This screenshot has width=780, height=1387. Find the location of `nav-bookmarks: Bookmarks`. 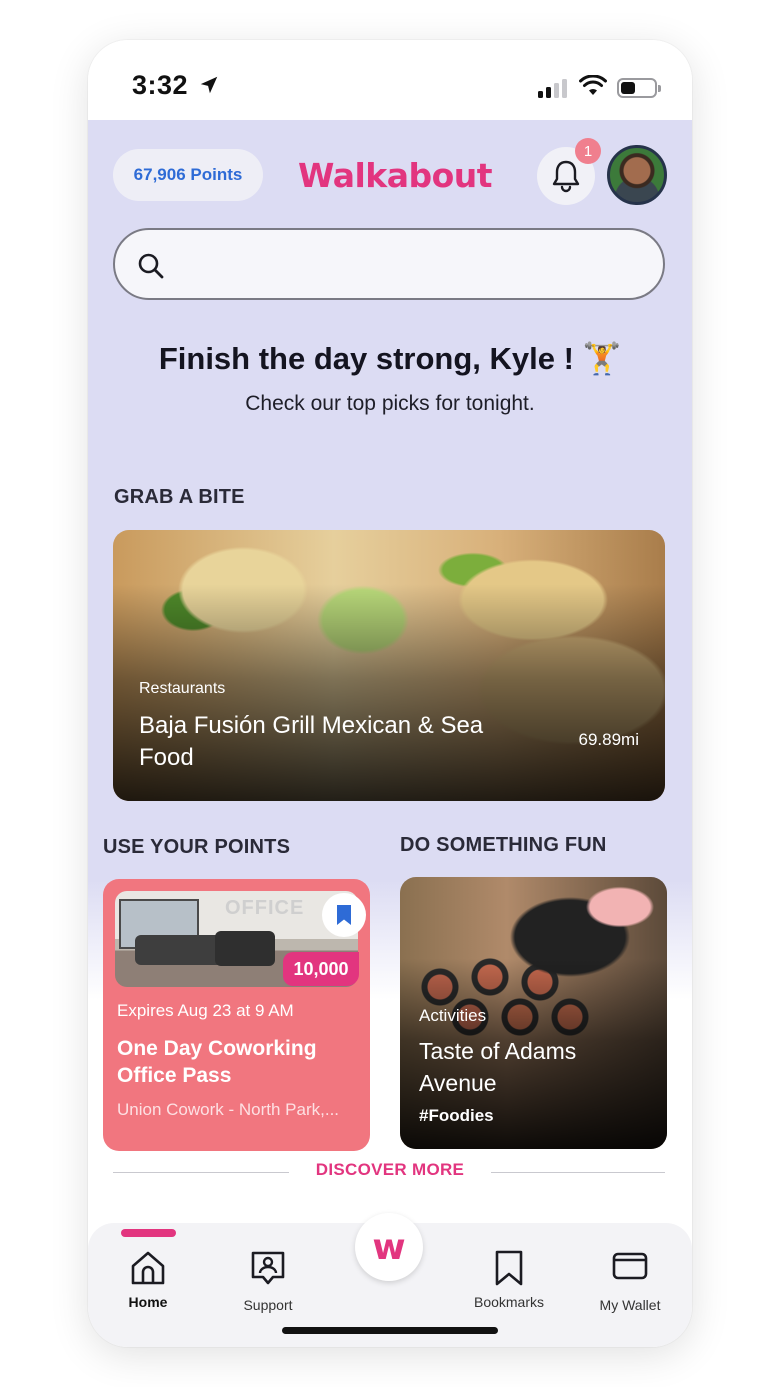

nav-bookmarks: Bookmarks is located at coordinates (509, 1273).